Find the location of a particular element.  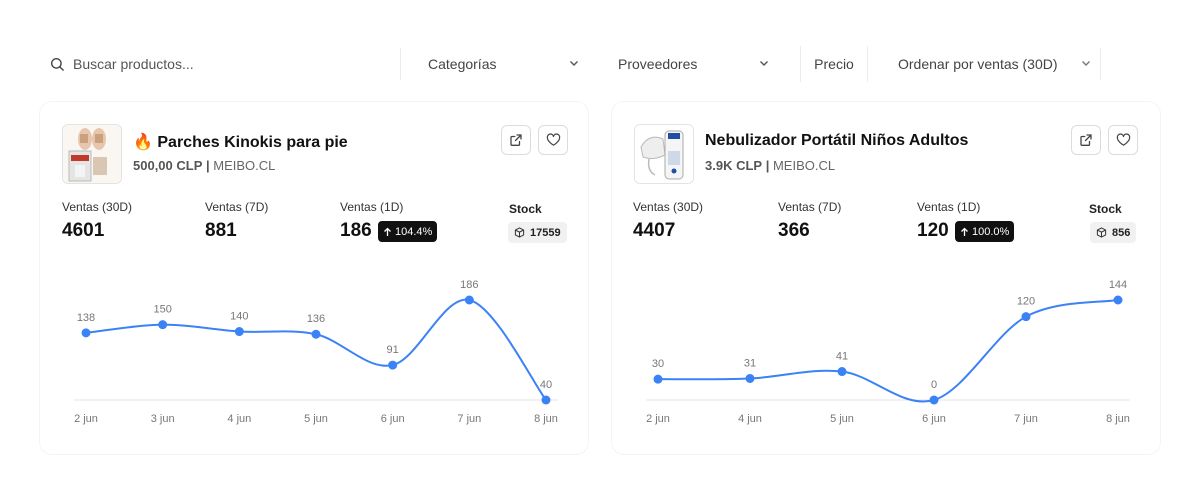

product-title: 🔥 Parches Kinokis para pie is located at coordinates (240, 142).